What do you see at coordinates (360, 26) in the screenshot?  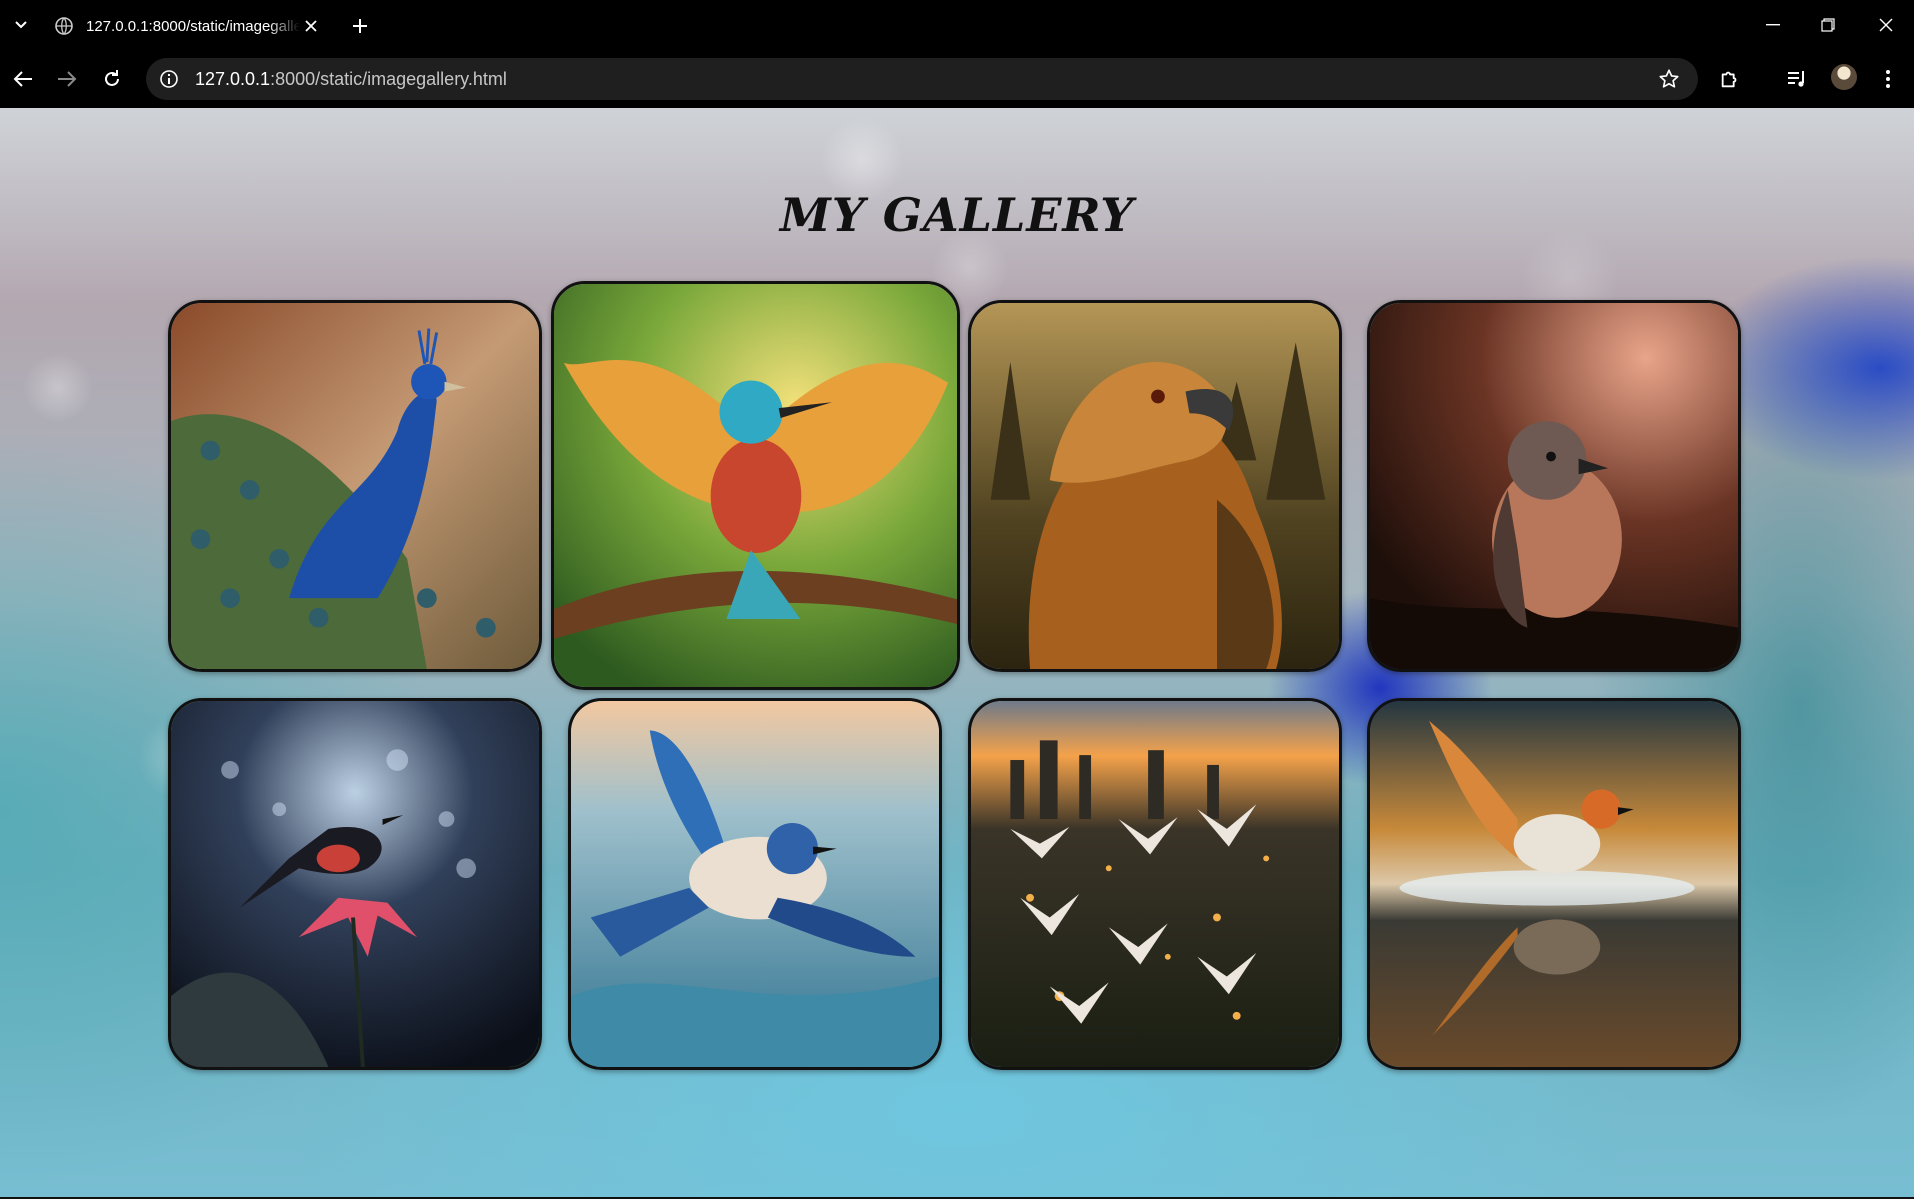 I see `new-tab-plus-icon` at bounding box center [360, 26].